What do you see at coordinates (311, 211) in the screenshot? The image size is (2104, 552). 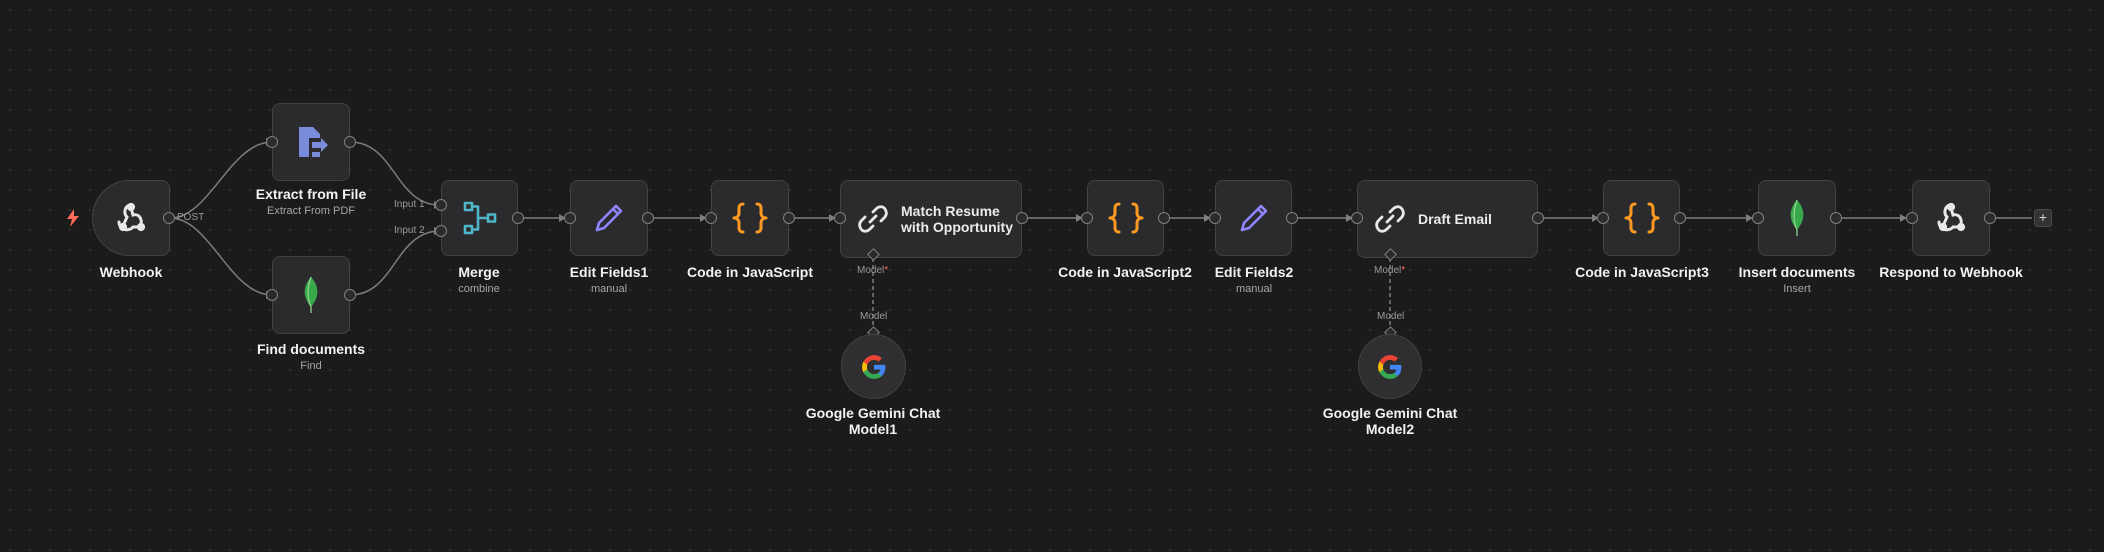 I see `extract-subtitle: Extract From PDF` at bounding box center [311, 211].